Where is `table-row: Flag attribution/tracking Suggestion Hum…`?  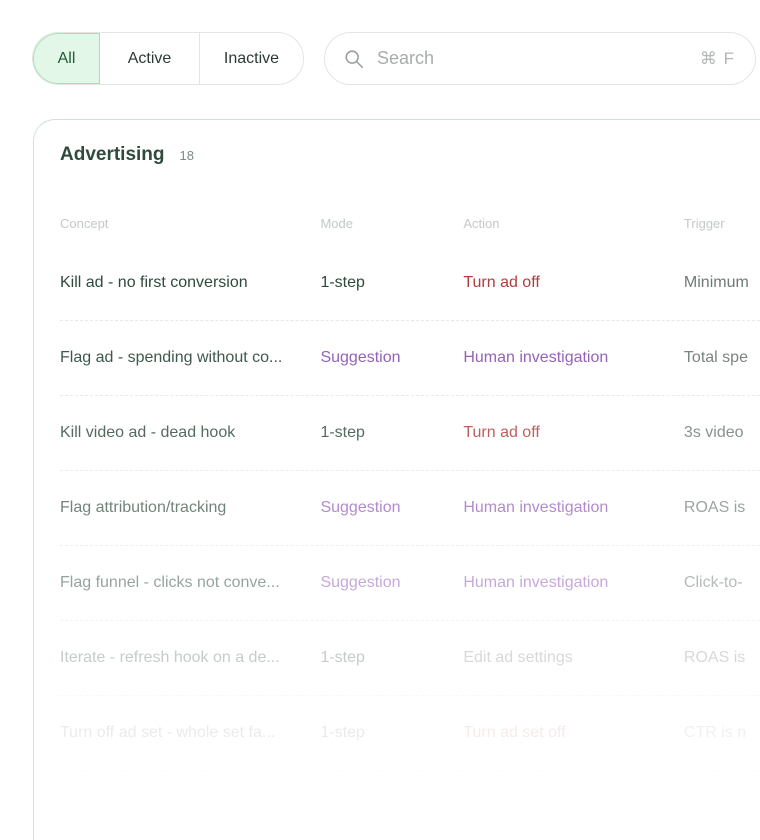
table-row: Flag attribution/tracking Suggestion Hum… is located at coordinates (410, 508).